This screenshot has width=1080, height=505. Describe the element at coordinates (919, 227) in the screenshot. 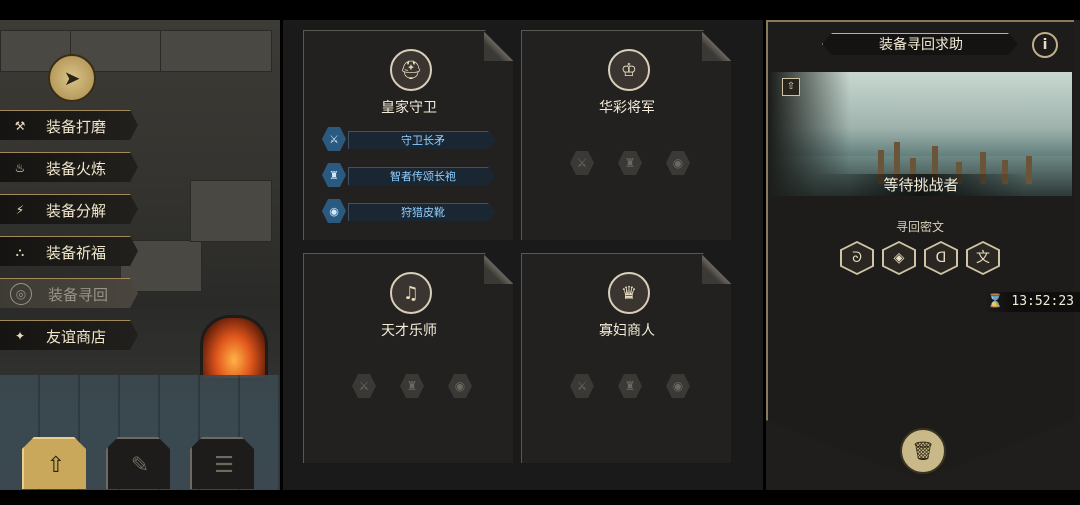

I see `cipher-label: 寻回密文` at that location.